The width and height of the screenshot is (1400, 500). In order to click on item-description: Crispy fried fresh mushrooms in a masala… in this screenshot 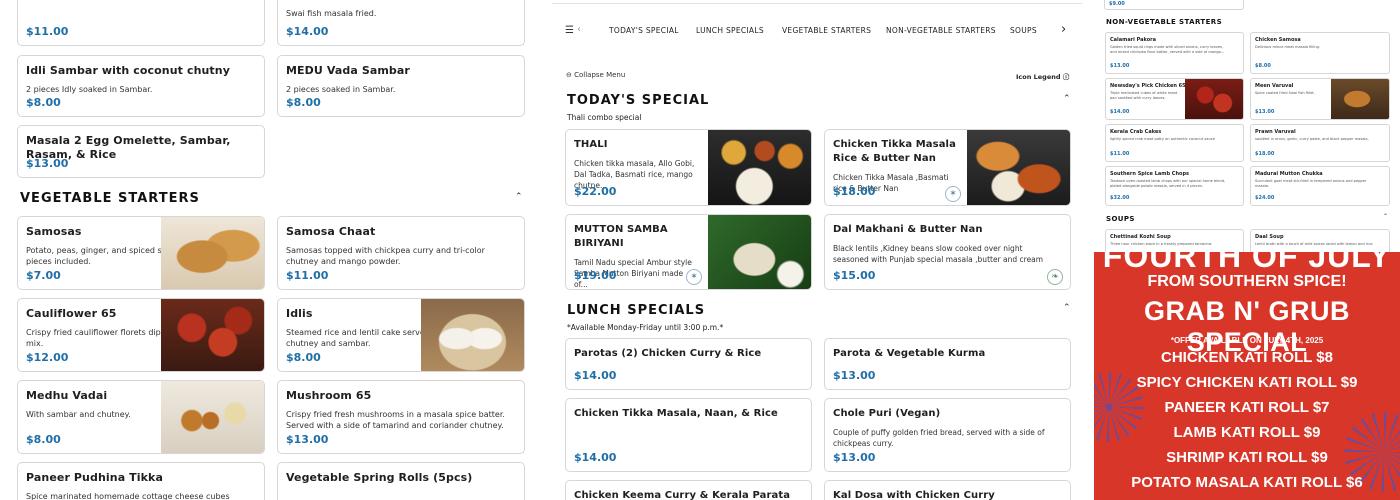, I will do `click(395, 420)`.